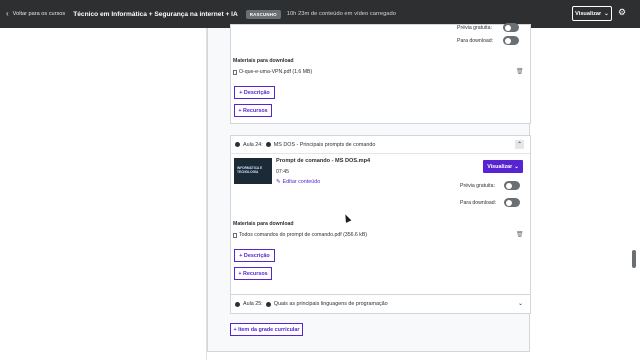  What do you see at coordinates (276, 72) in the screenshot?
I see `file-name: O-que-e-uma-VPN.pdf (1.6 MB)` at bounding box center [276, 72].